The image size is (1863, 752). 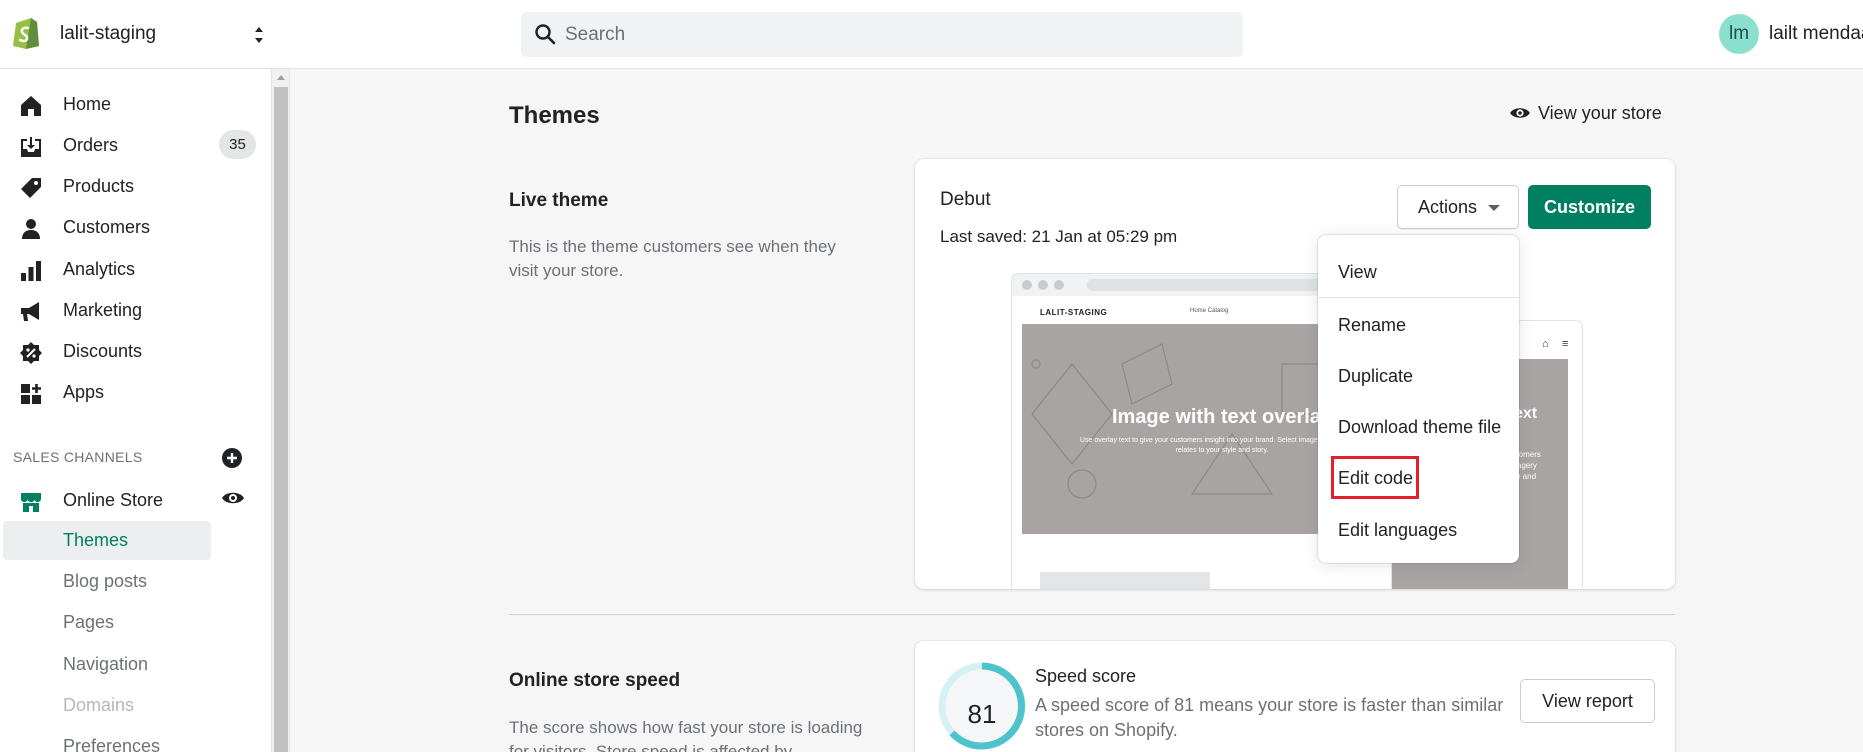 I want to click on speed-gauge: 81, so click(x=982, y=705).